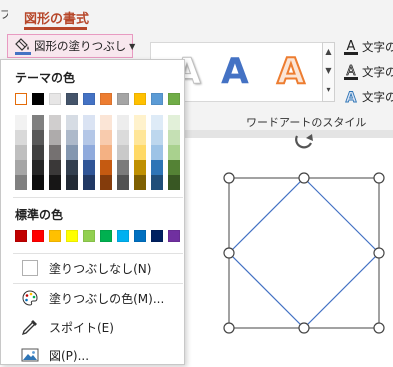 The width and height of the screenshot is (393, 367). I want to click on text-fill-button: A 文字の, so click(368, 47).